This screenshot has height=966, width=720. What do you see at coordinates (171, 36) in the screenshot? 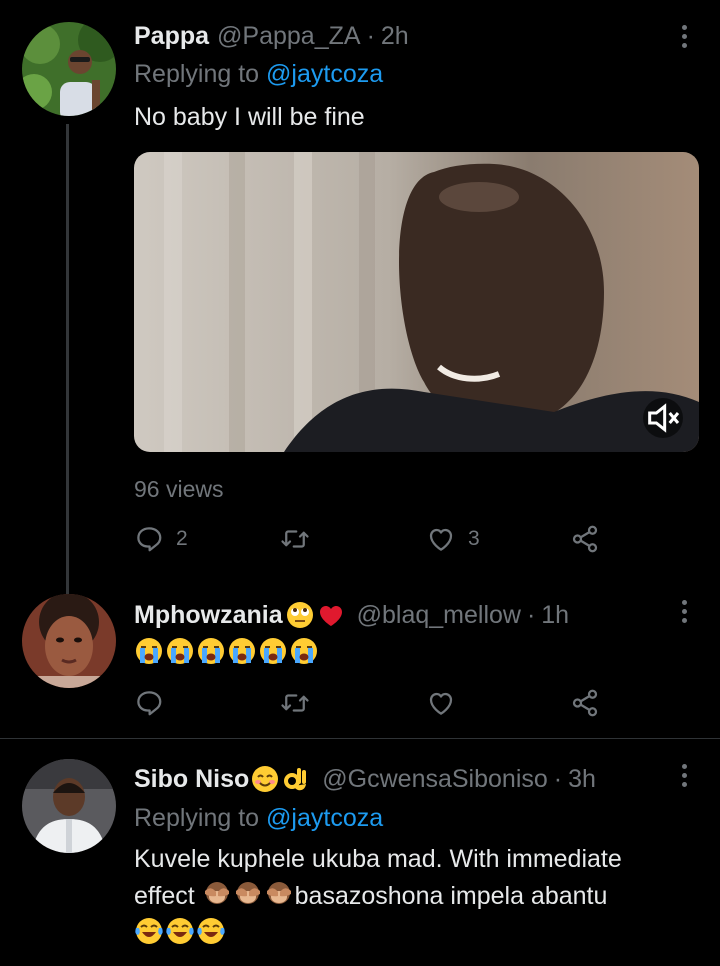
I see `display-name: Pappa` at bounding box center [171, 36].